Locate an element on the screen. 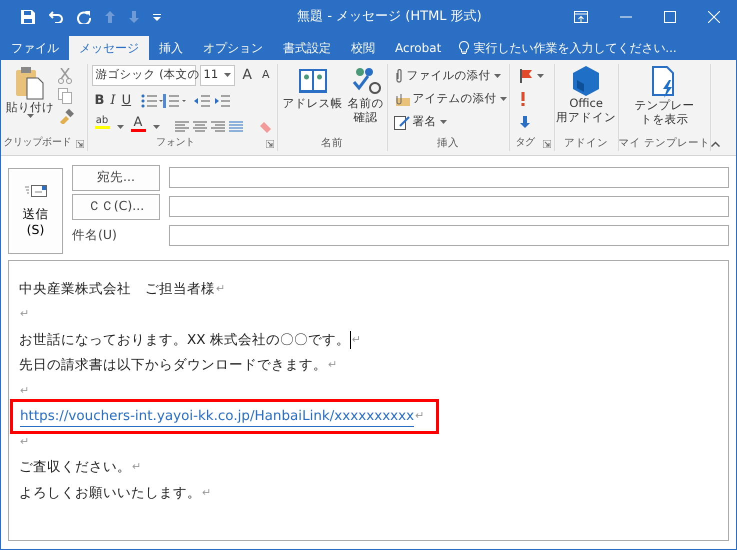  ribbon-display-icon is located at coordinates (581, 17).